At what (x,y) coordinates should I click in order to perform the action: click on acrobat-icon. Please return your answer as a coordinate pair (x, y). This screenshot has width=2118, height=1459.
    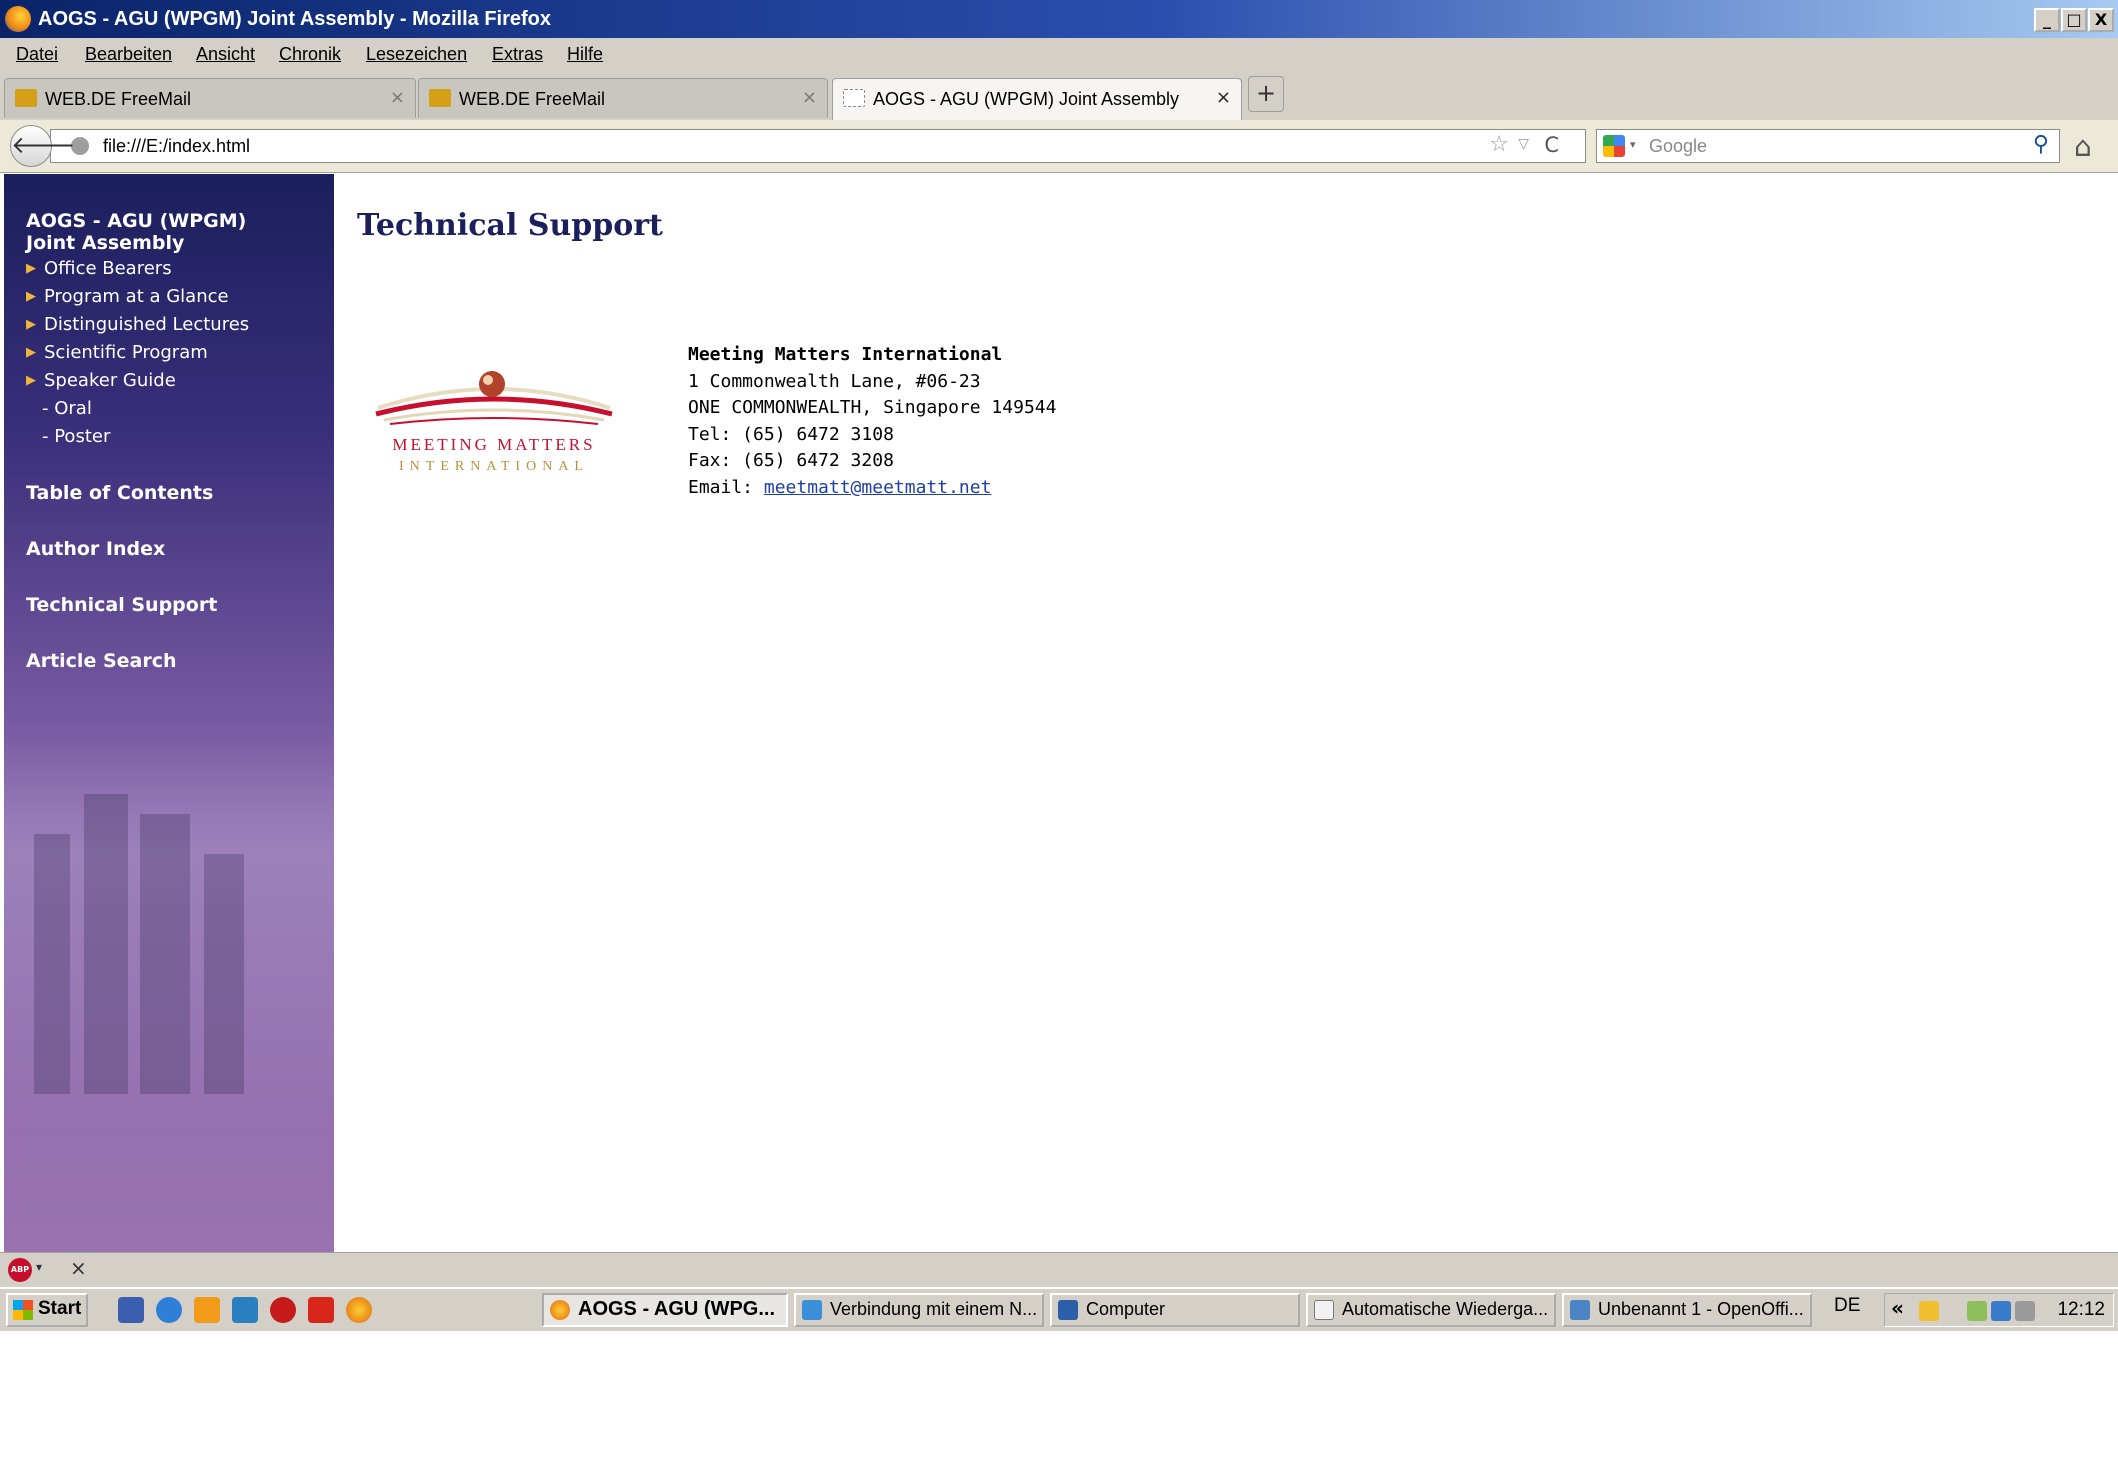
    Looking at the image, I should click on (283, 1310).